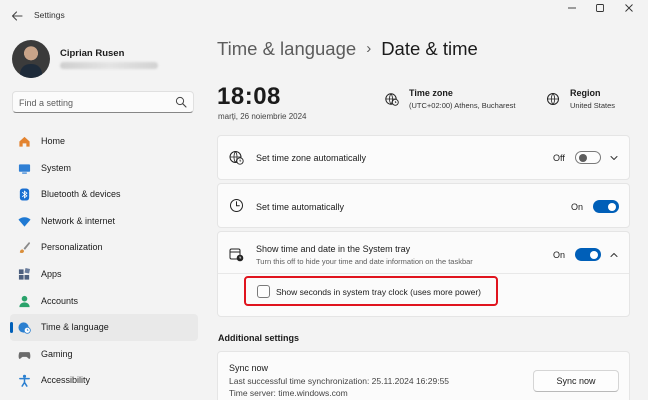  Describe the element at coordinates (31, 59) in the screenshot. I see `avatar` at that location.